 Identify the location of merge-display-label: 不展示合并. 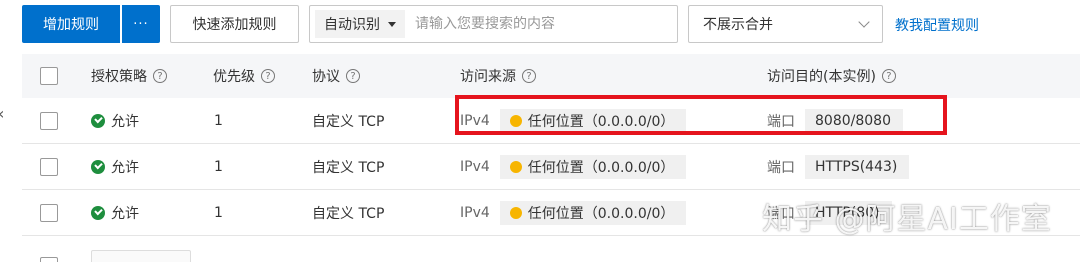
(738, 25).